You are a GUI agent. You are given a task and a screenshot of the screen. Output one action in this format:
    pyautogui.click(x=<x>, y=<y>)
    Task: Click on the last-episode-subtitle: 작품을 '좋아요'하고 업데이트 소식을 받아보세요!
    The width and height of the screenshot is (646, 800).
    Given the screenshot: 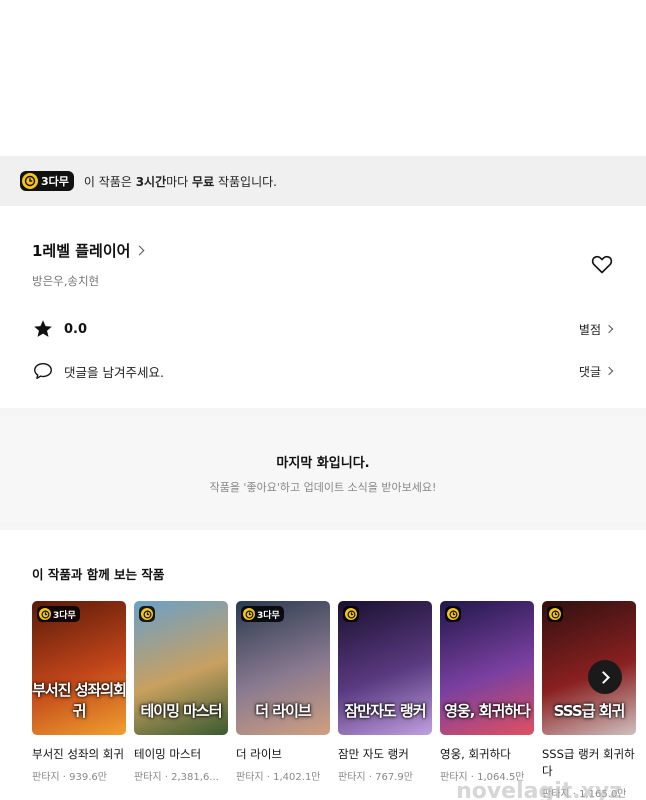 What is the action you would take?
    pyautogui.click(x=323, y=487)
    